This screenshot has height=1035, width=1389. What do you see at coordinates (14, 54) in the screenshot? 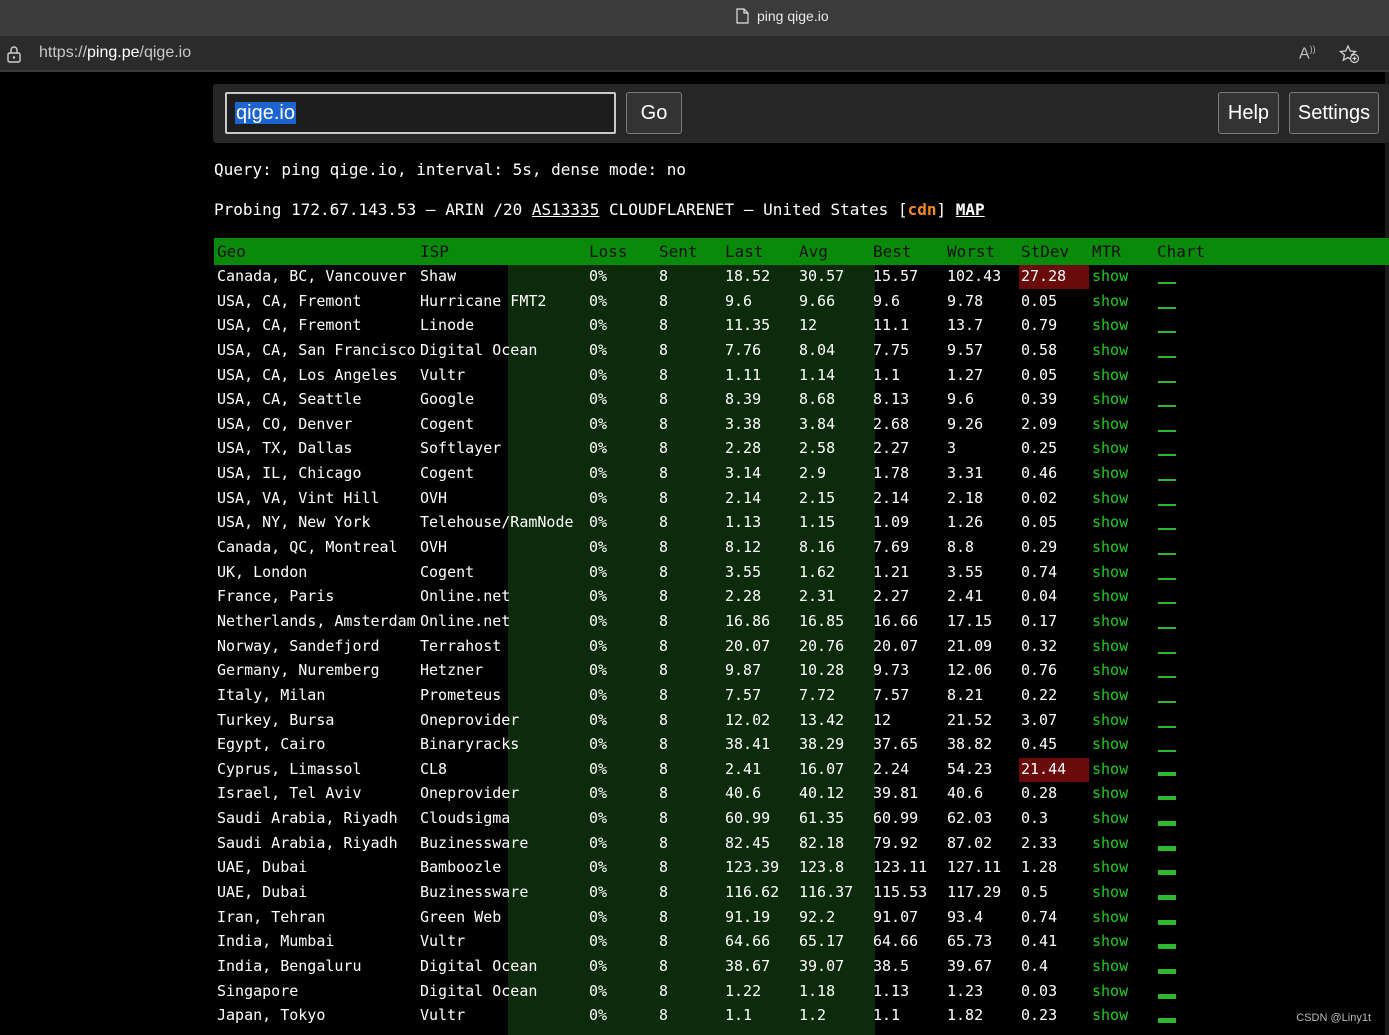
I see `lock-icon` at bounding box center [14, 54].